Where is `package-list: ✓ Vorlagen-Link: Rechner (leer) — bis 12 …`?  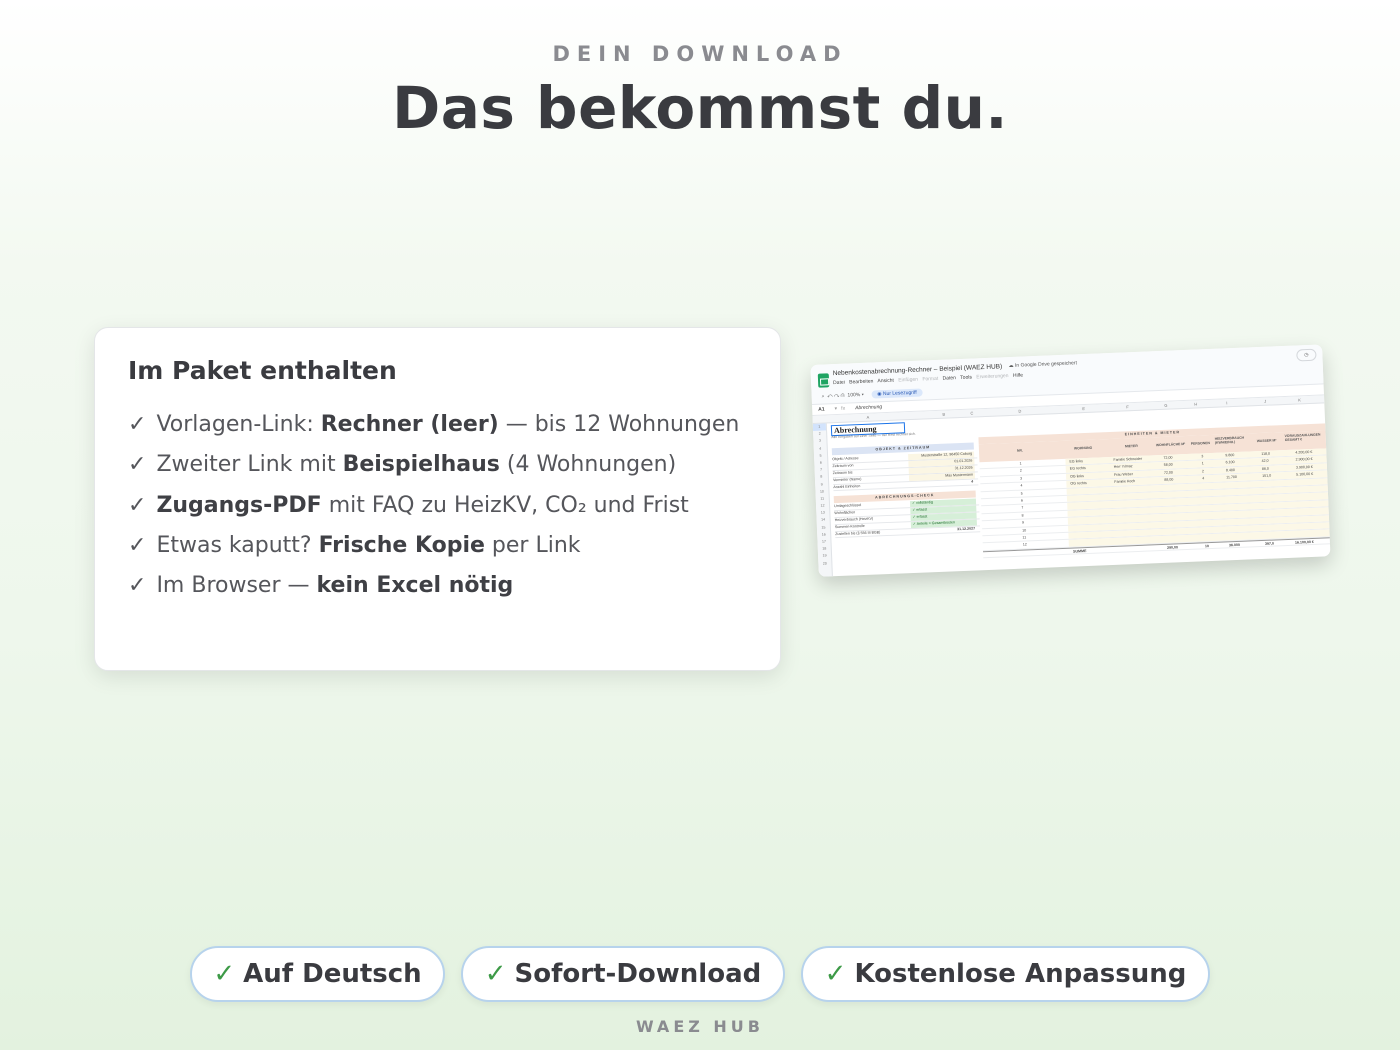
package-list: ✓ Vorlagen-Link: Rechner (leer) — bis 12 … is located at coordinates (437, 505).